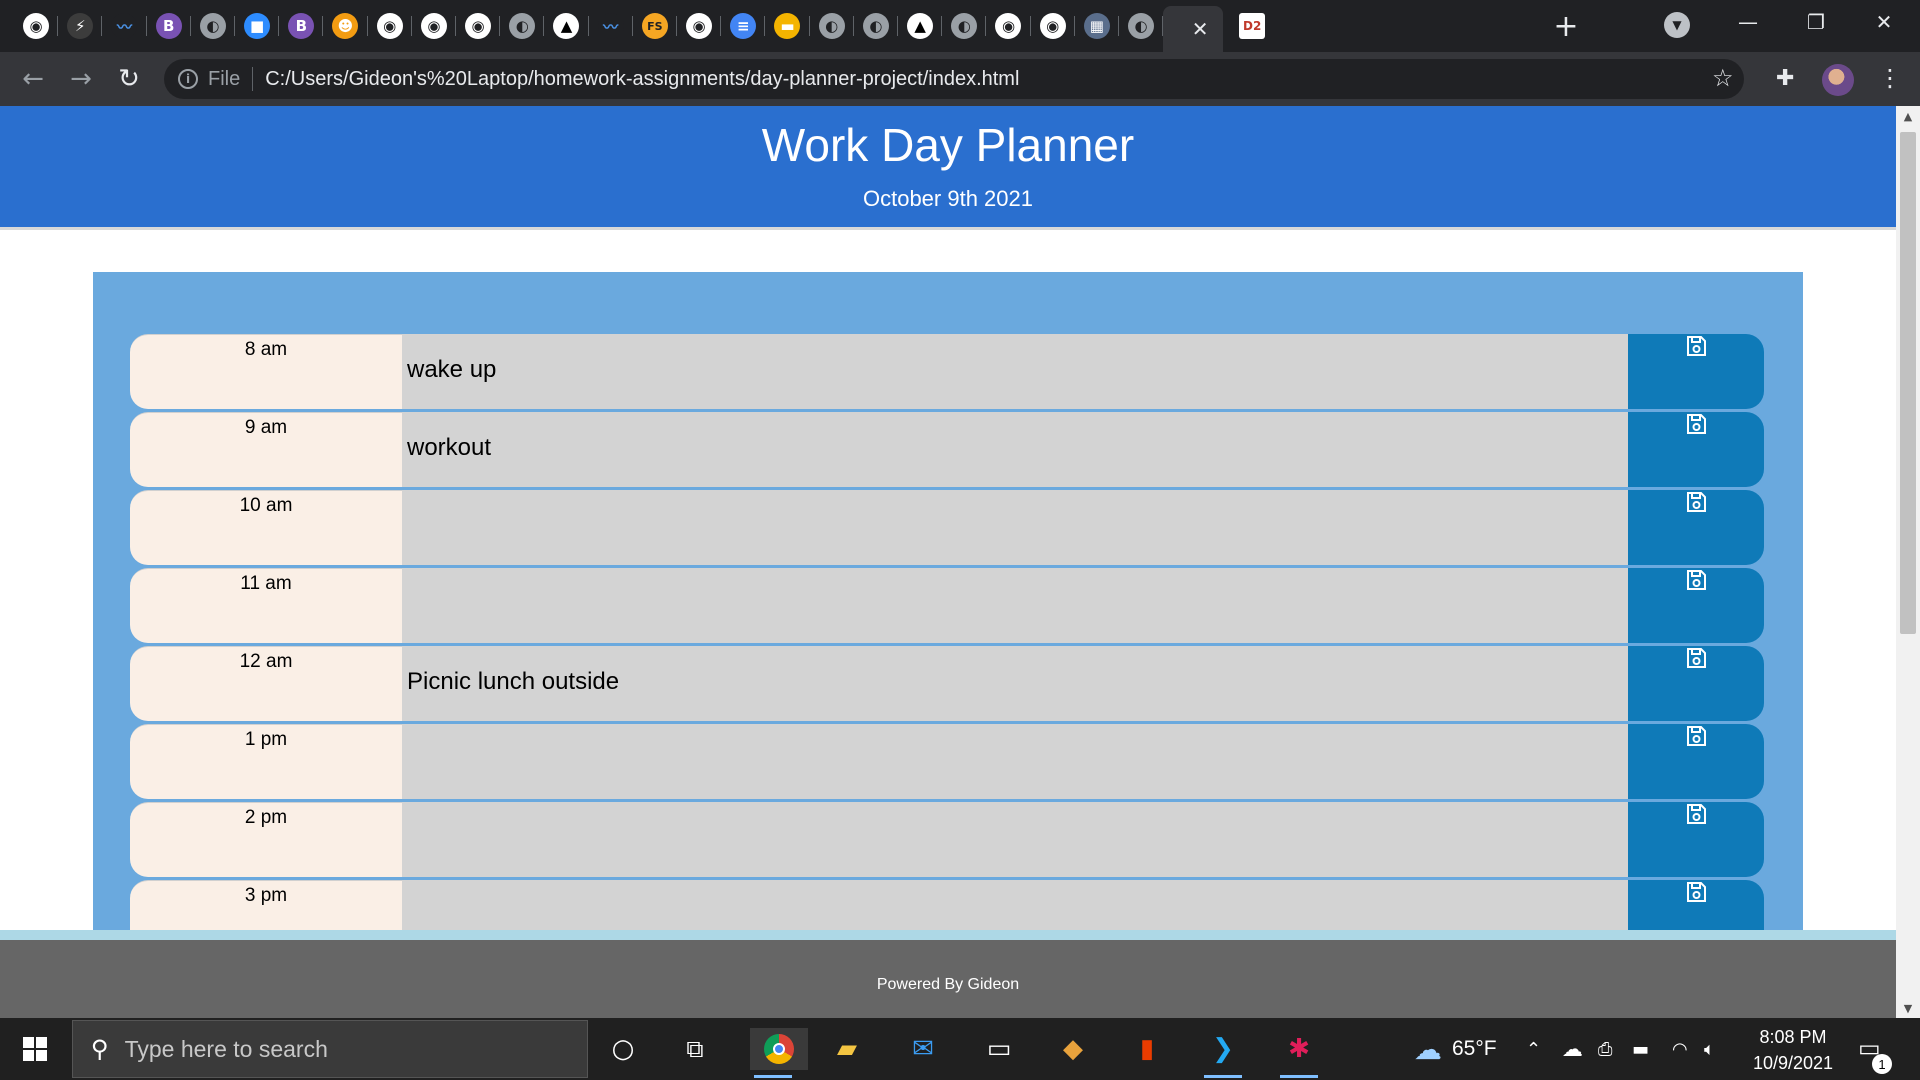 This screenshot has width=1920, height=1080. Describe the element at coordinates (1223, 1053) in the screenshot. I see `vscode-icon: ❯` at that location.